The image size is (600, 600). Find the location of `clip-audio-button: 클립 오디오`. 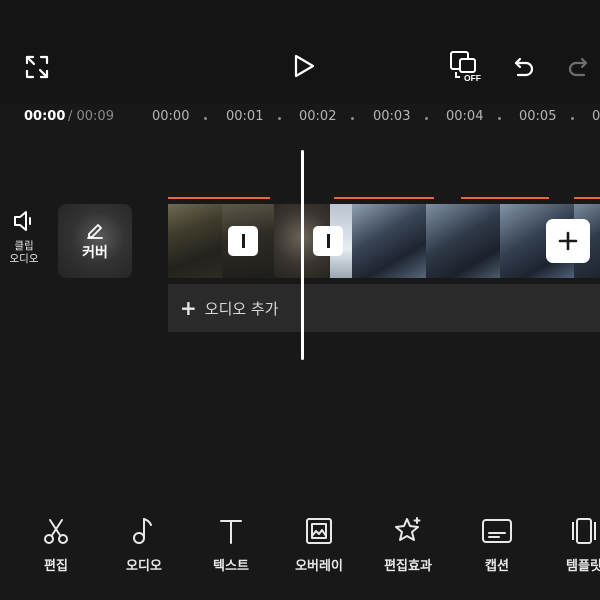

clip-audio-button: 클립 오디오 is located at coordinates (24, 245).